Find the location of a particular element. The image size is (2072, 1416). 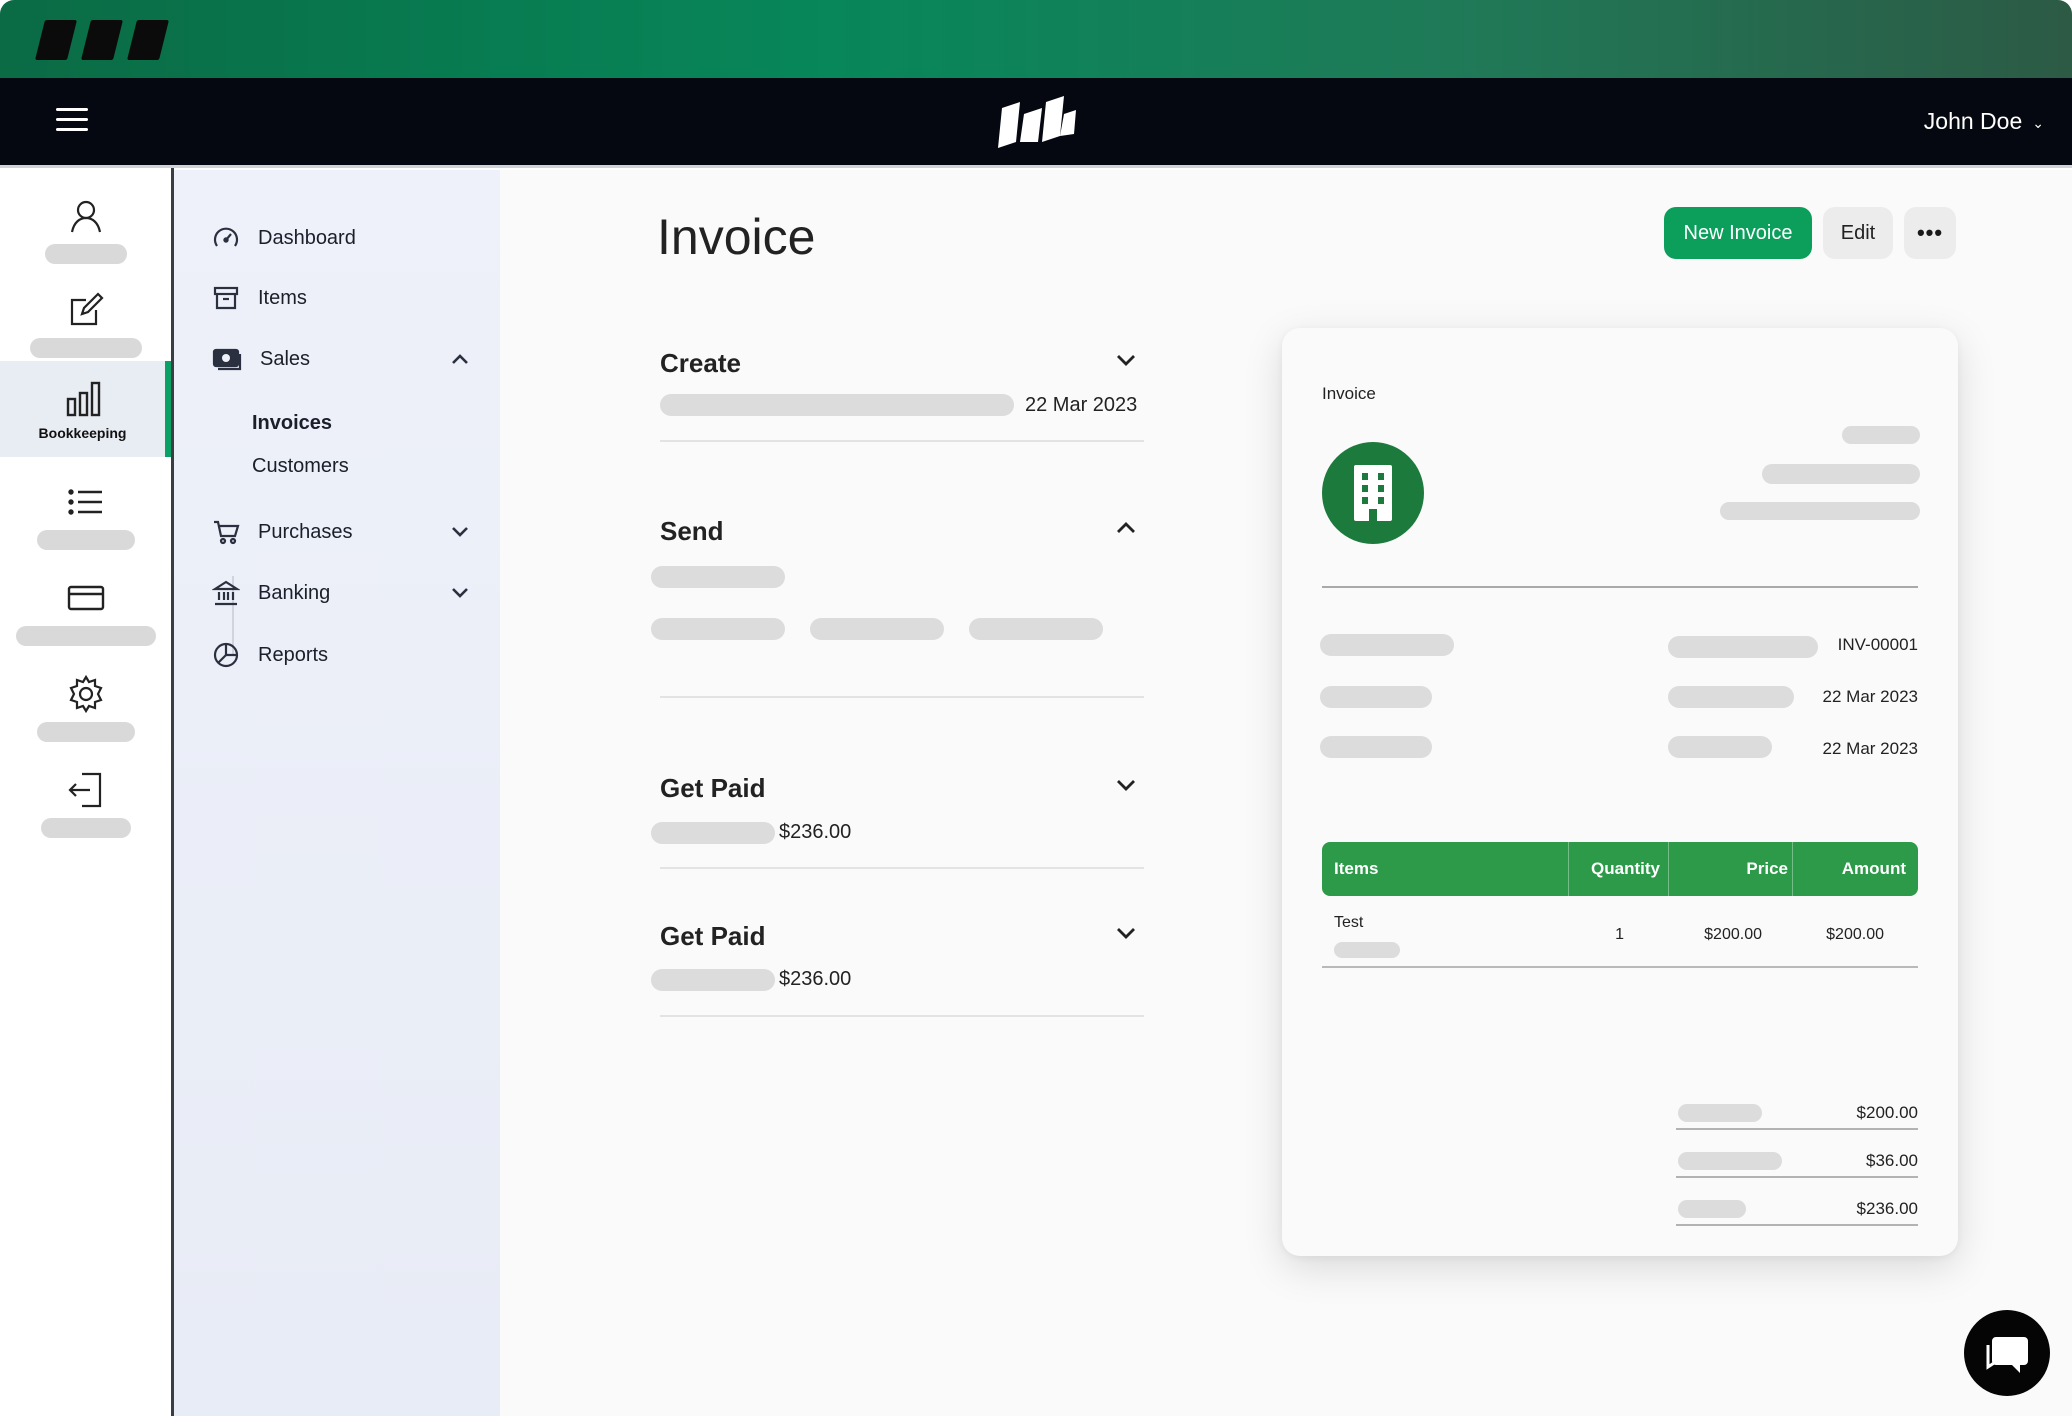

row-item-name: Test is located at coordinates (1349, 922).